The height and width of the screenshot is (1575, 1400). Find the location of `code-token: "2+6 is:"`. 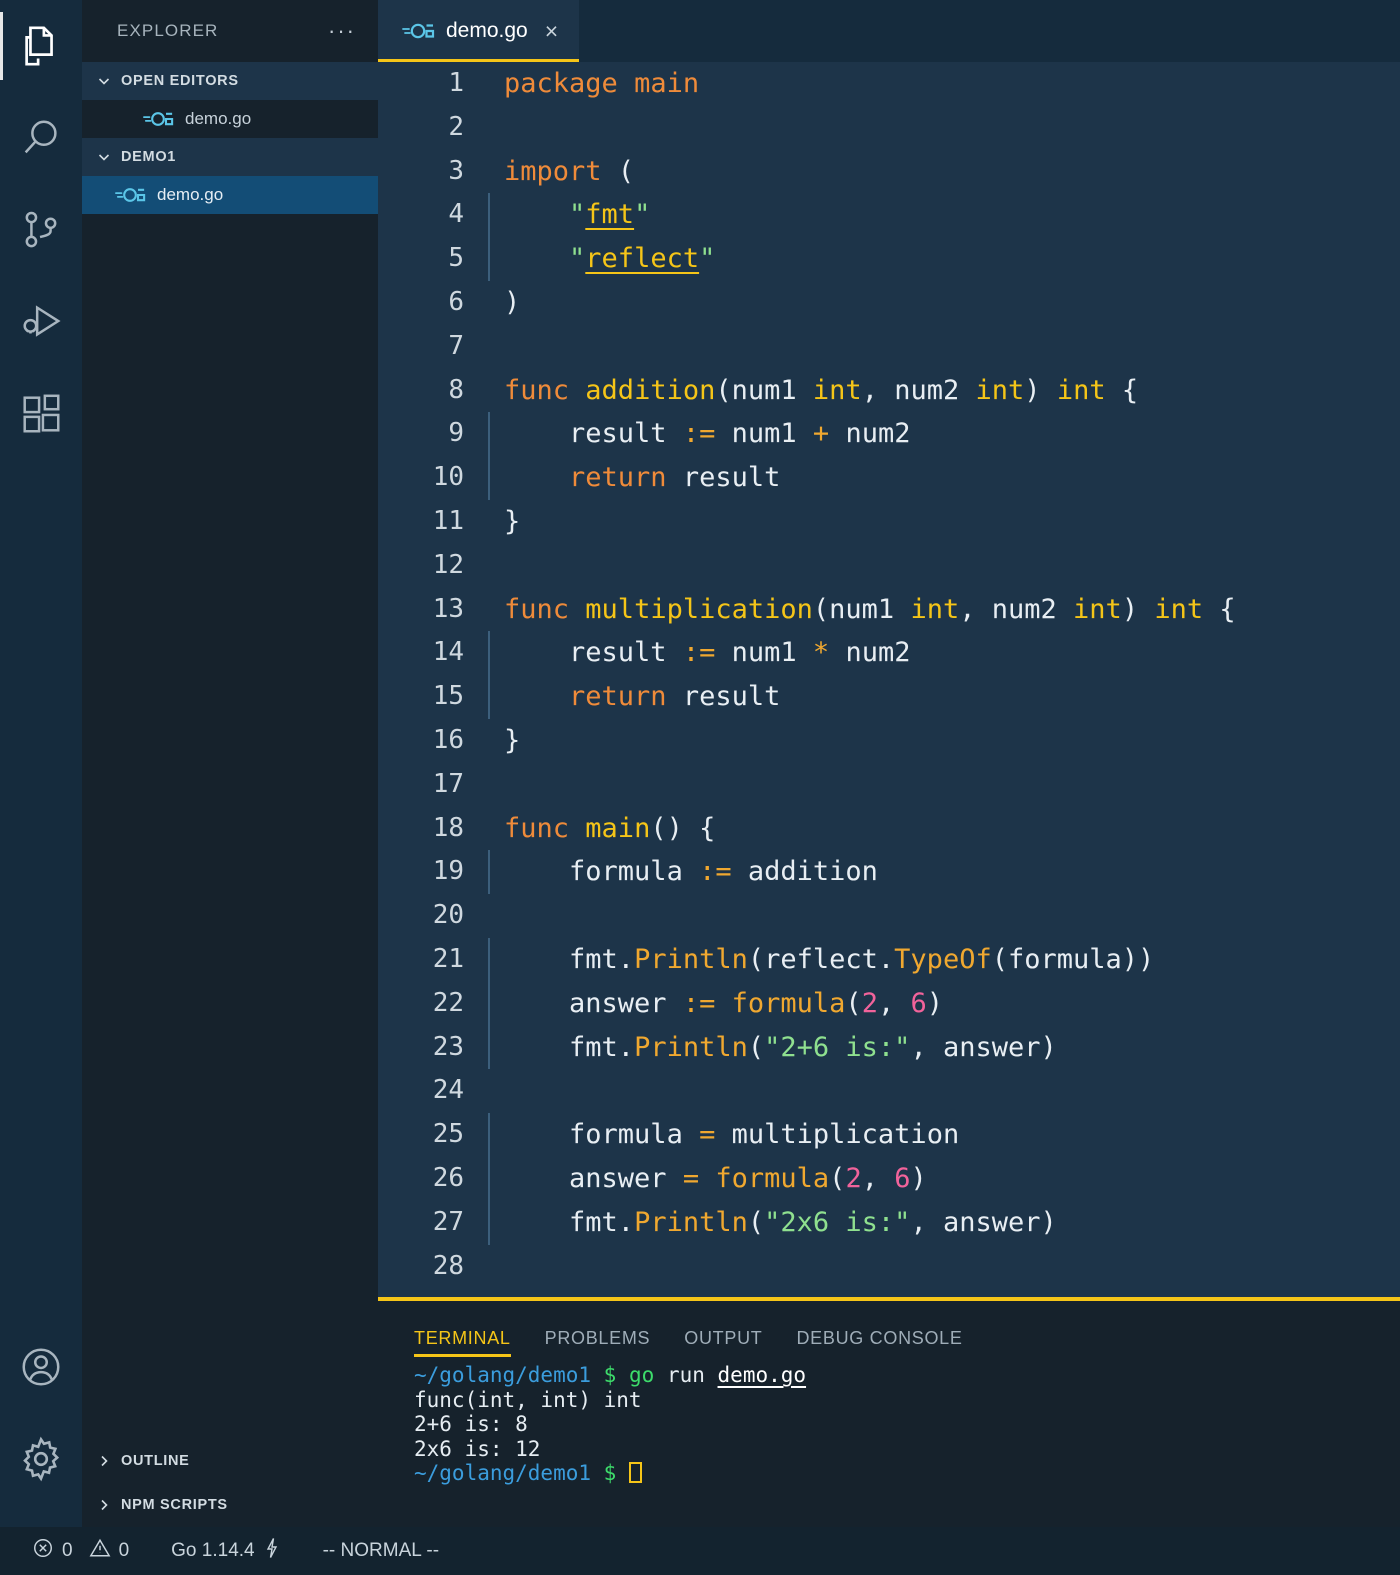

code-token: "2+6 is:" is located at coordinates (837, 1047).